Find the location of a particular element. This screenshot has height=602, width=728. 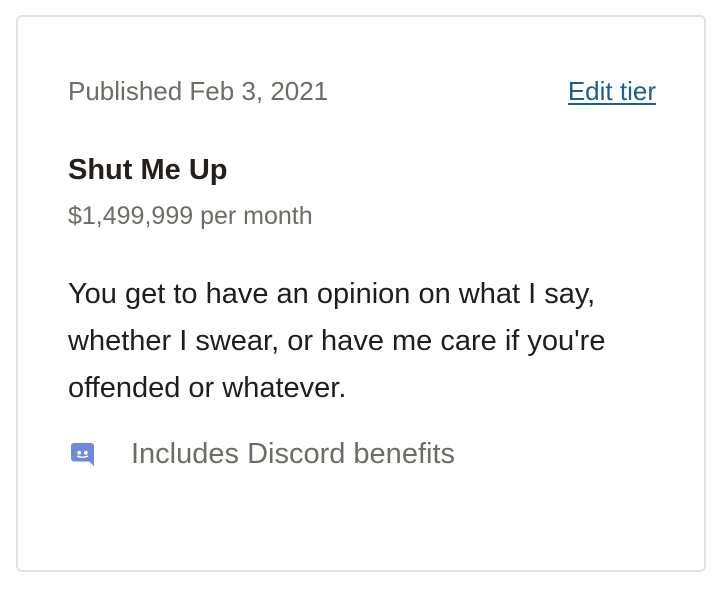

discord-benefit: Includes Discord benefits is located at coordinates (262, 454).